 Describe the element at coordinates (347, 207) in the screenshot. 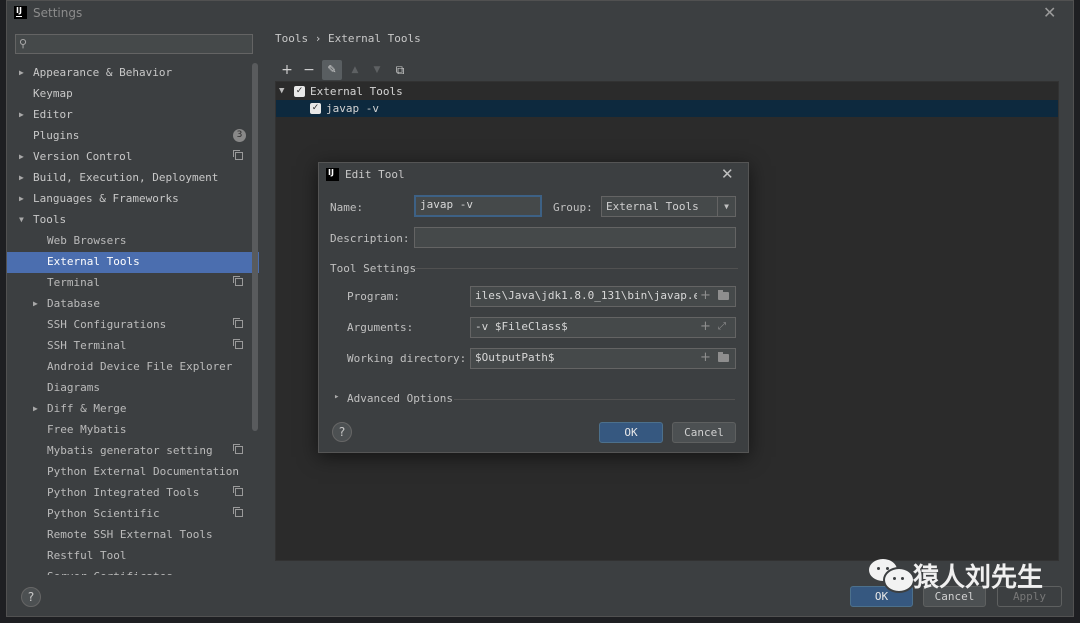

I see `name-label: Name:` at that location.